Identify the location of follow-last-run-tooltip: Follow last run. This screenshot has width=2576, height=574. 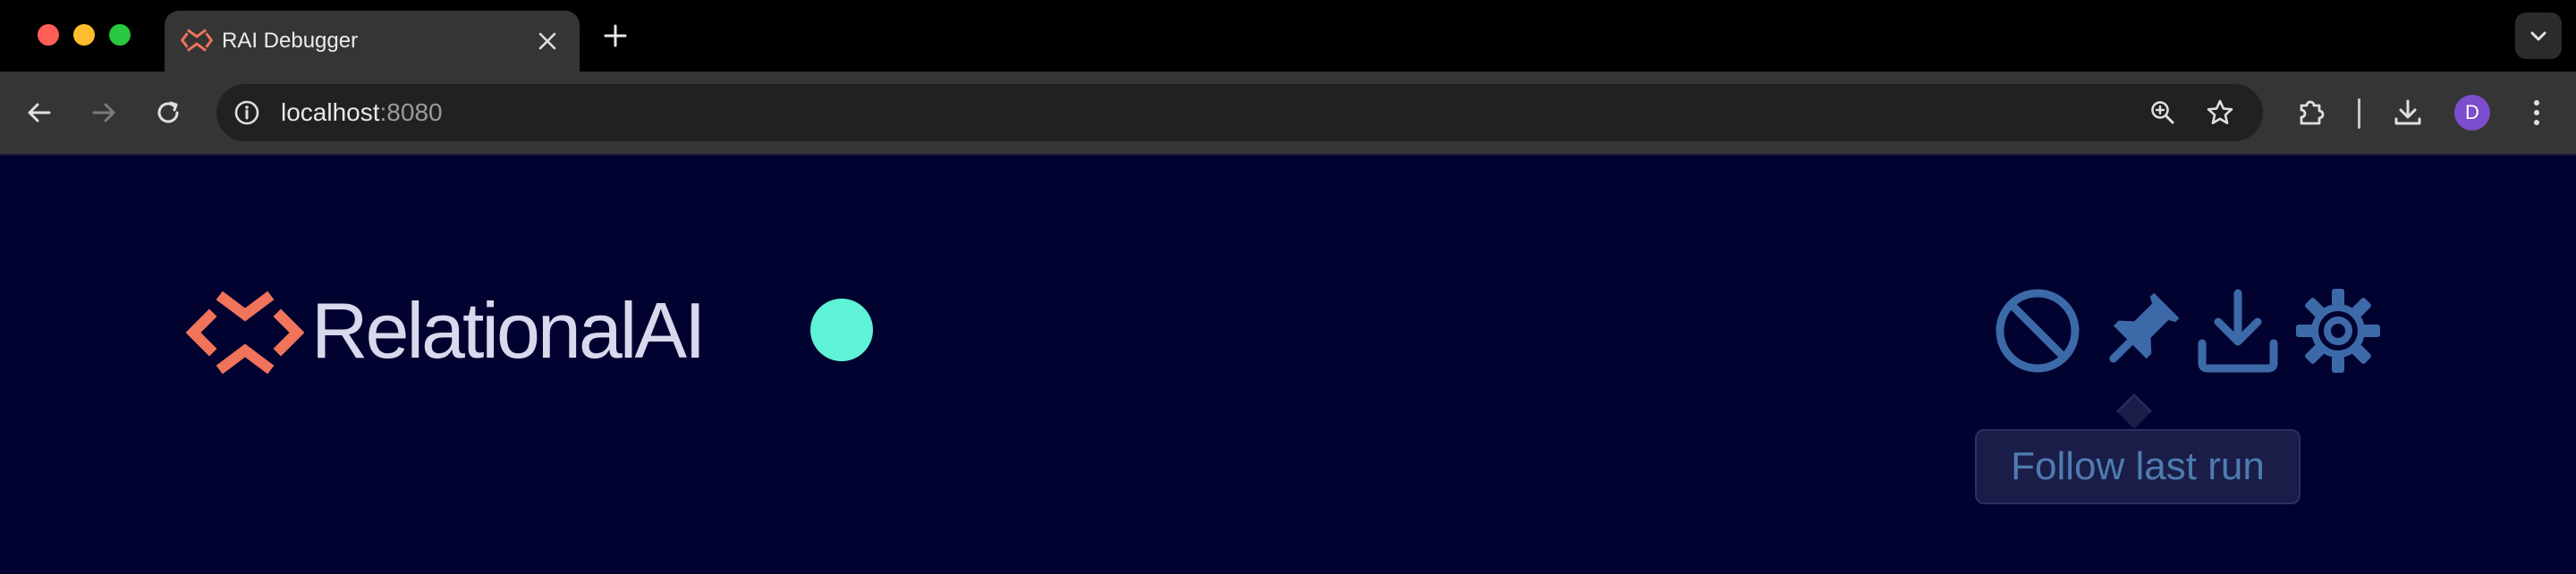
(2138, 466).